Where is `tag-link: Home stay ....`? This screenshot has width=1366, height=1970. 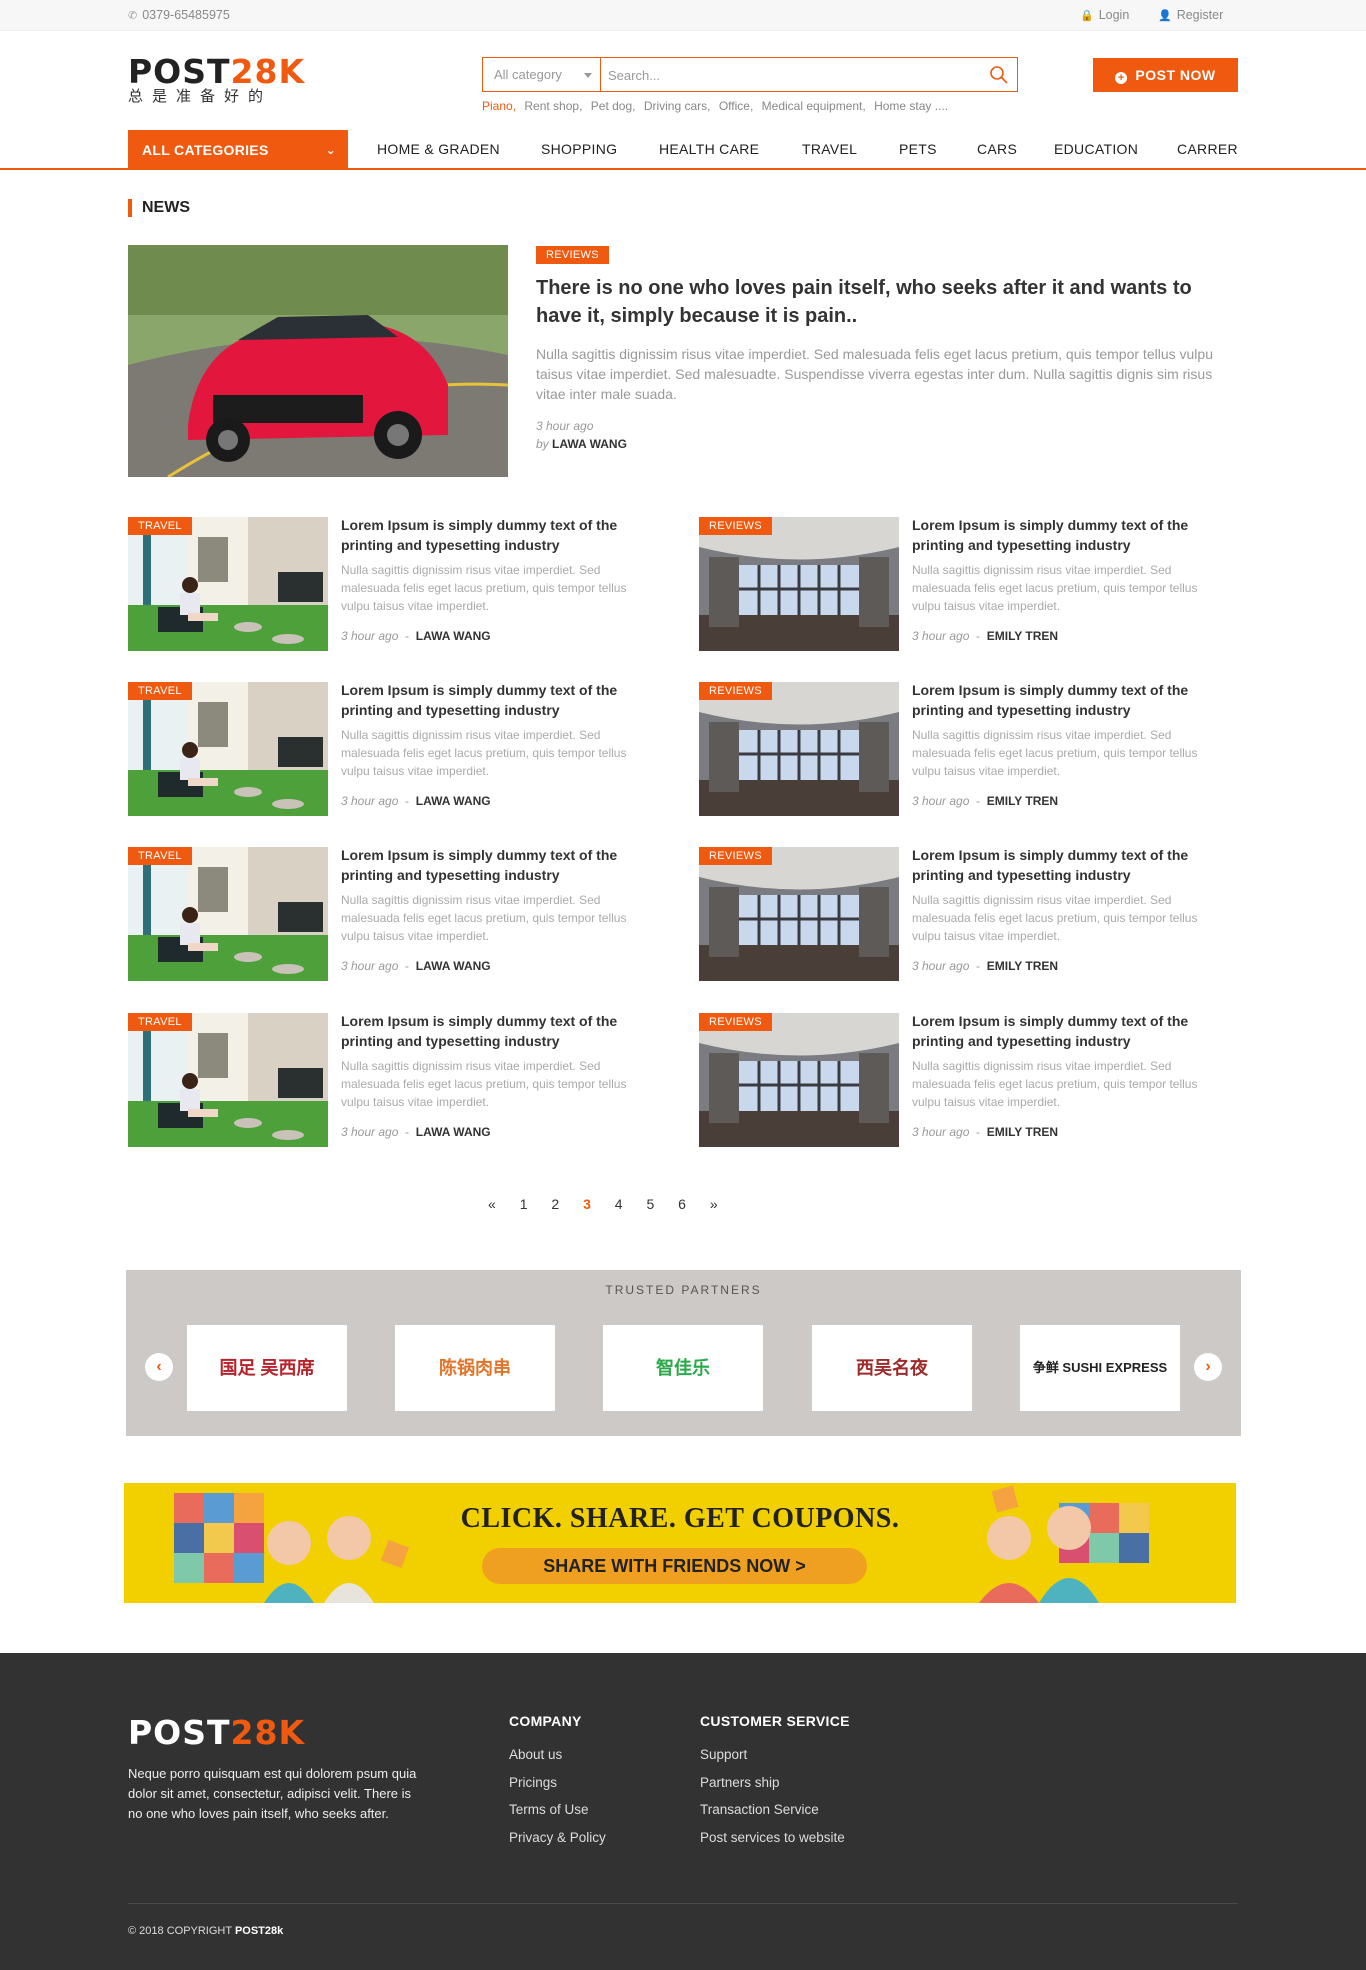 tag-link: Home stay .... is located at coordinates (911, 106).